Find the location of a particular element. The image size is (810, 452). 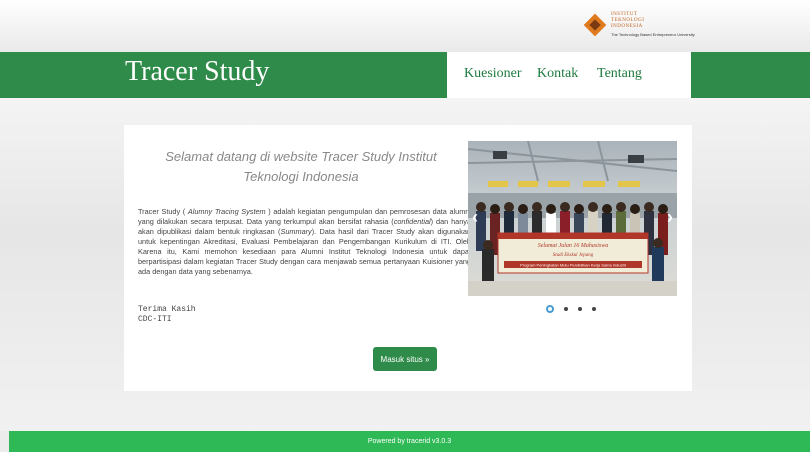

carousel-indicators is located at coordinates (571, 309).